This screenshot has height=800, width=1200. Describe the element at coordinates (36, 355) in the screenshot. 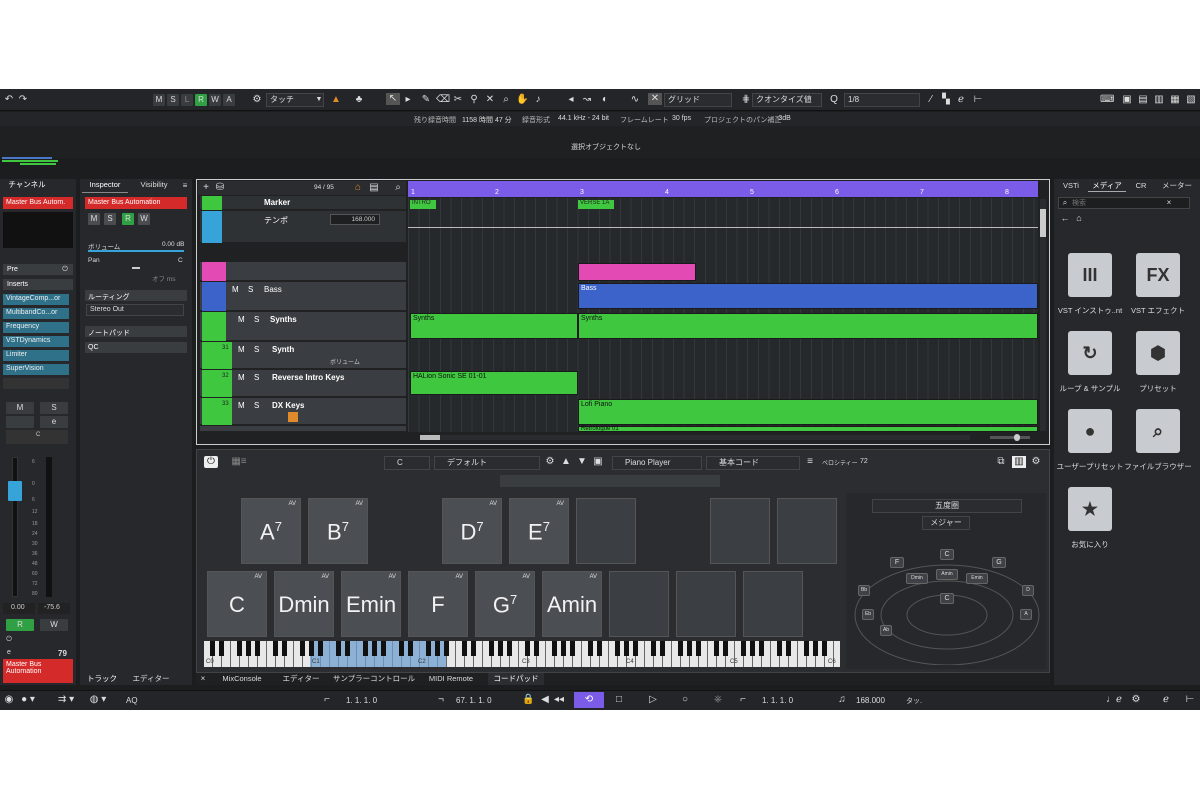

I see `insert-slot: Limiter` at that location.